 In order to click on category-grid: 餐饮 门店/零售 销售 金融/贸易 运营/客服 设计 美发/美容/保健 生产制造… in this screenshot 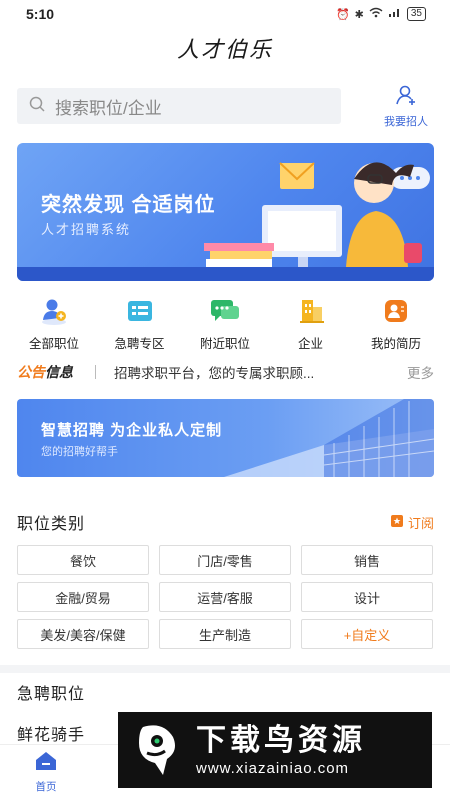, I will do `click(225, 597)`.